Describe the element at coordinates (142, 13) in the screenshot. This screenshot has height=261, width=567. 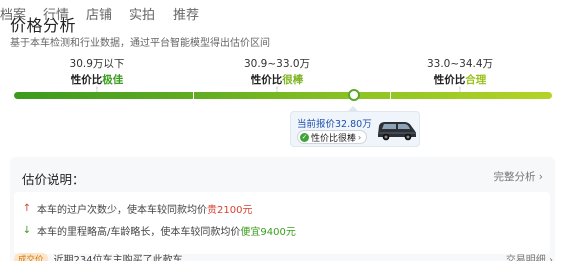
I see `tab-photos: 实拍` at that location.